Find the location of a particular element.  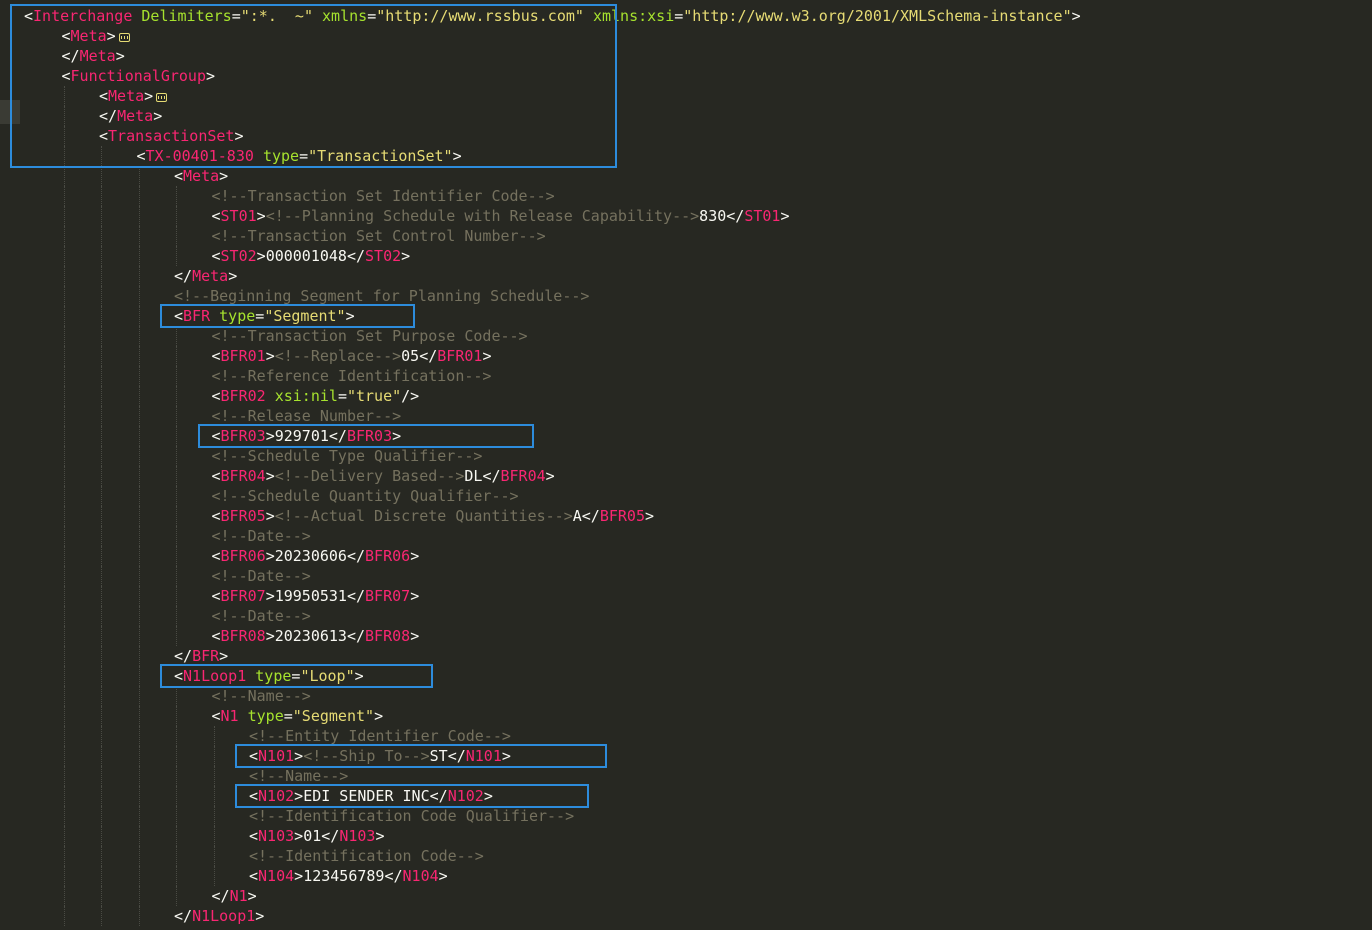

code-text-value: EDI SENDER INC is located at coordinates (366, 796).